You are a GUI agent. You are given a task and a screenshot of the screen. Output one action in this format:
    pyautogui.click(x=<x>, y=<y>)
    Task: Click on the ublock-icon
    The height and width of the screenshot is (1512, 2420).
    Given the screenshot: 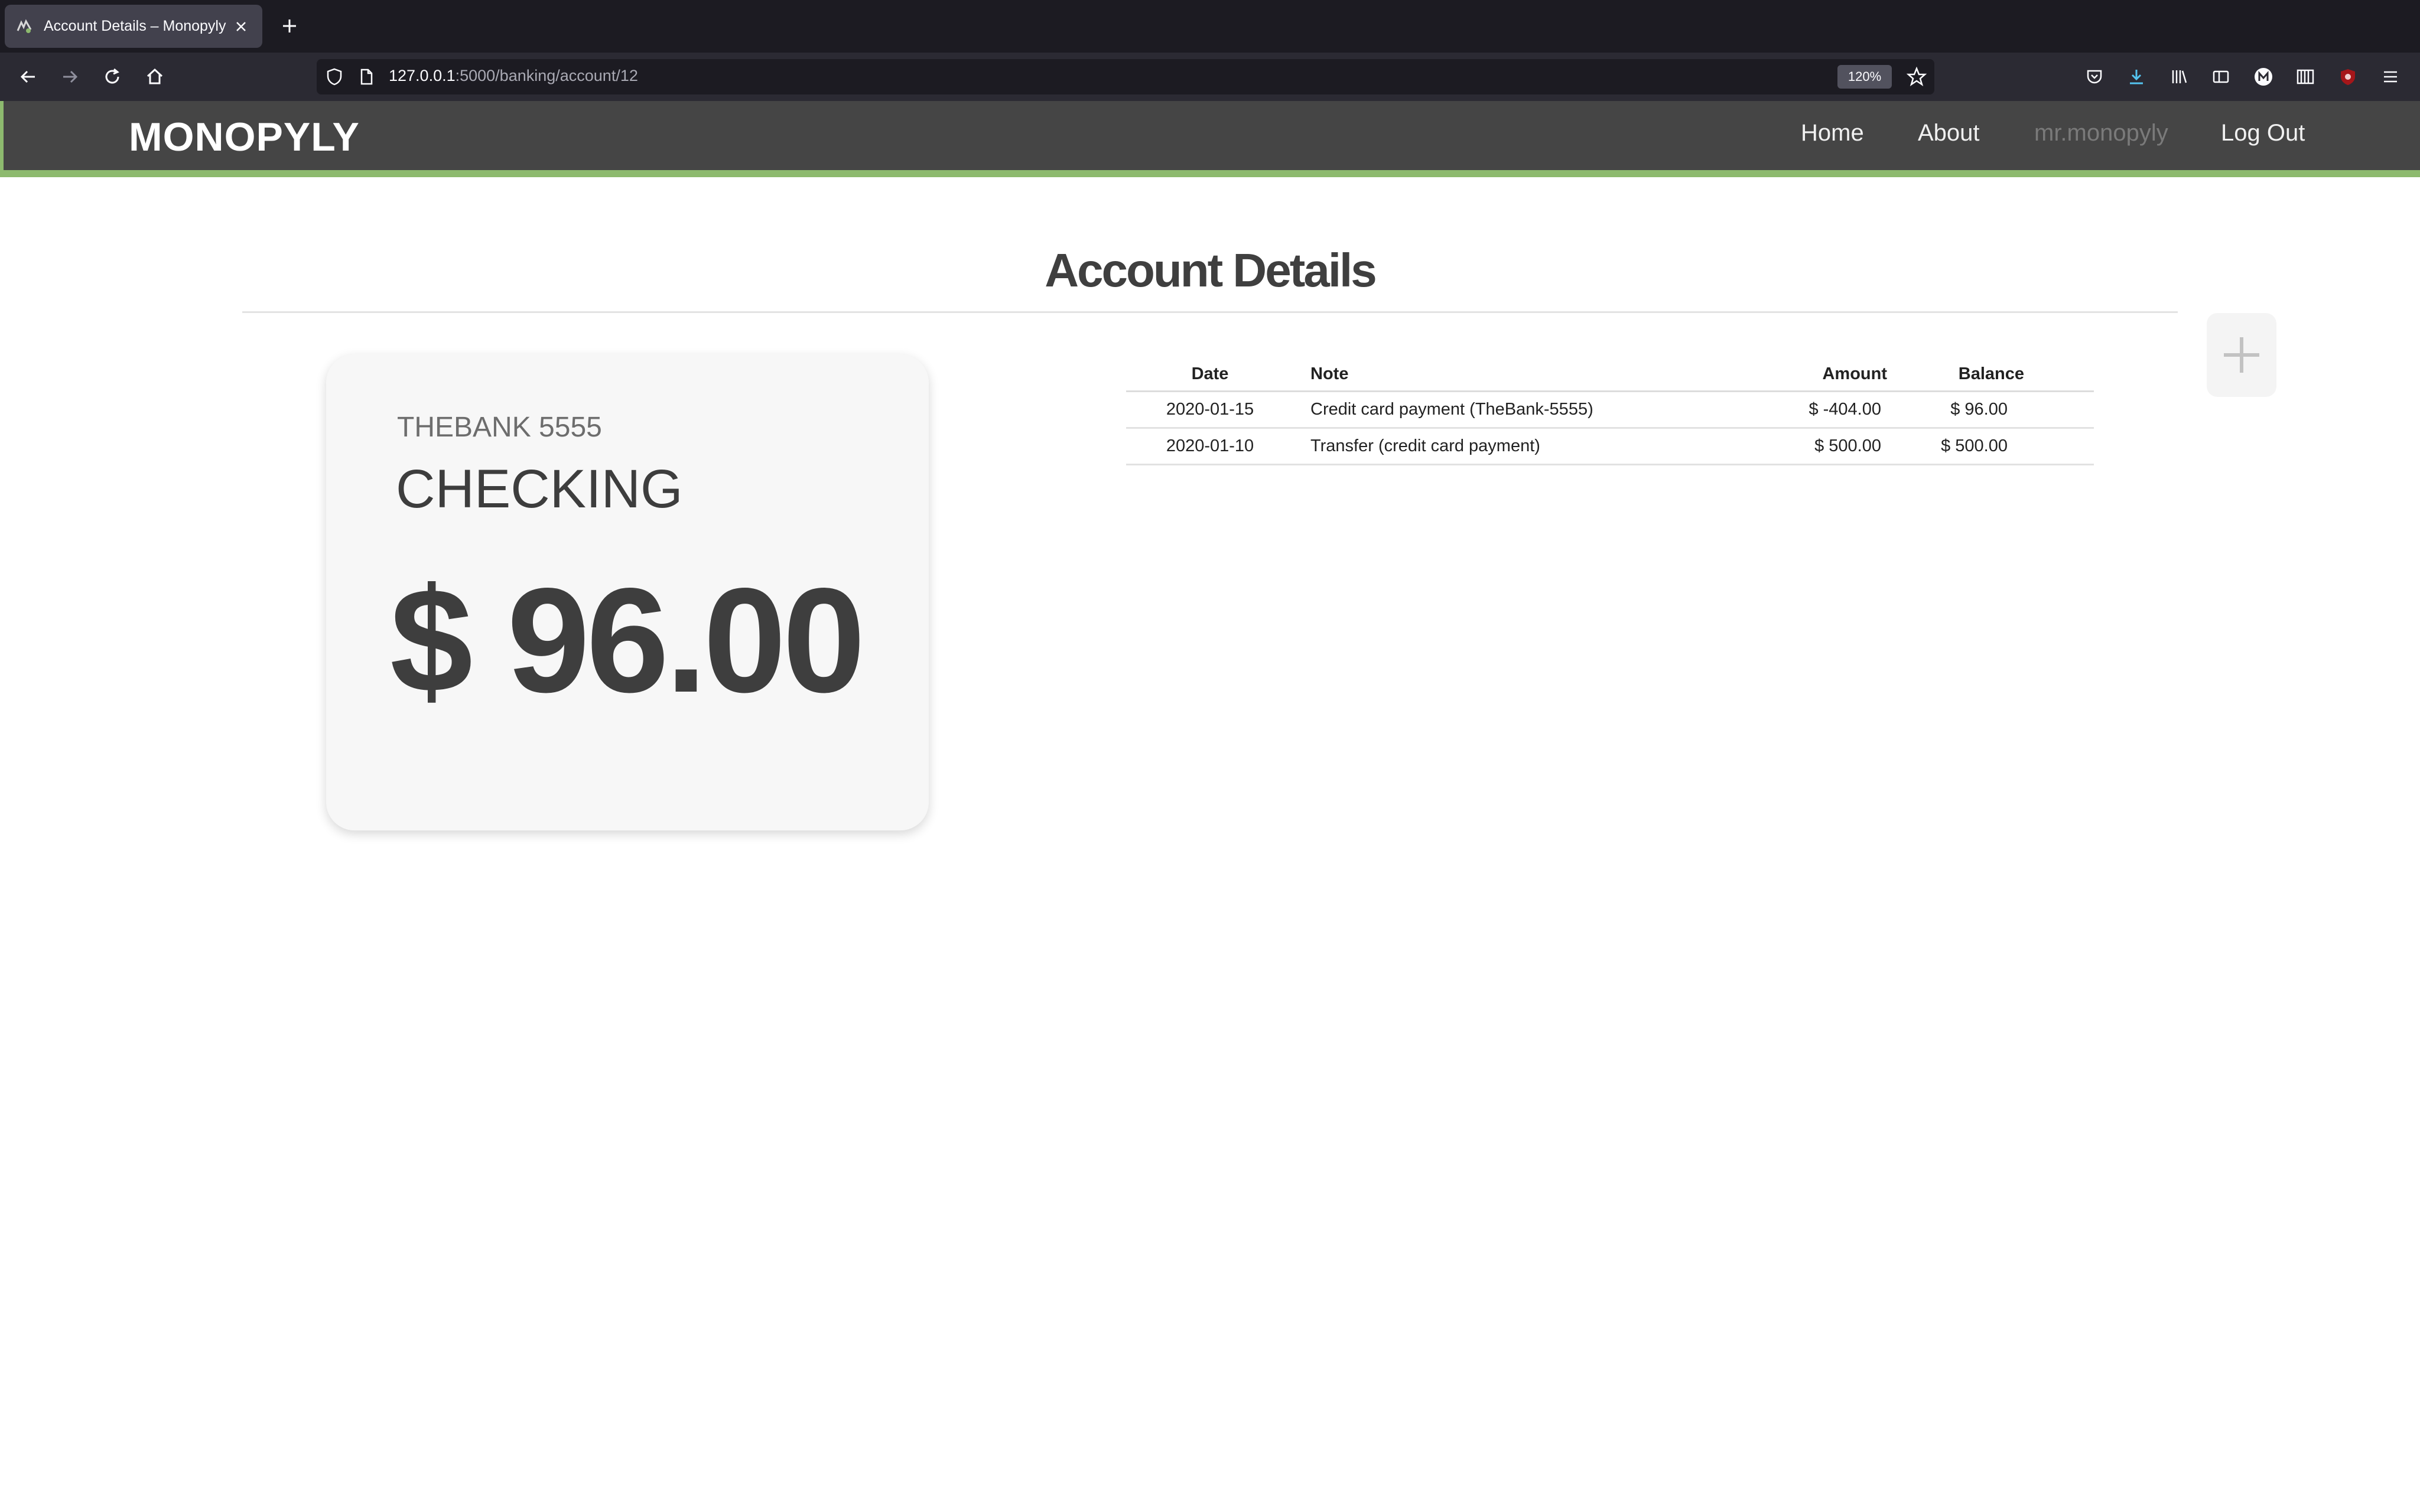 What is the action you would take?
    pyautogui.click(x=2348, y=77)
    